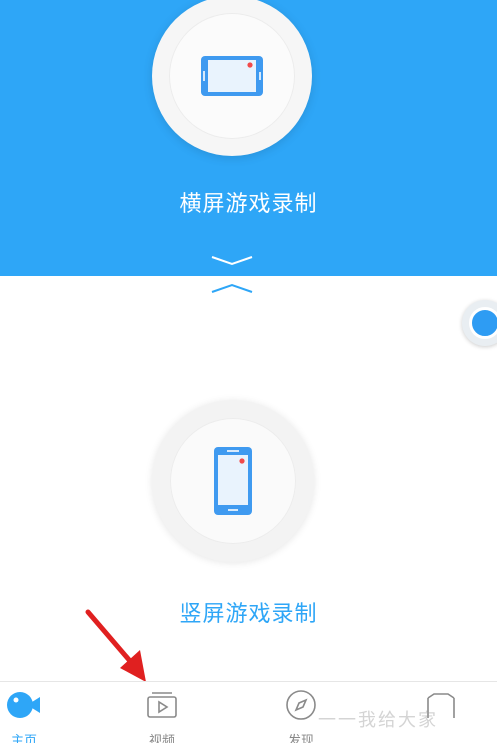 The height and width of the screenshot is (743, 497). I want to click on chevron-down-icon, so click(232, 260).